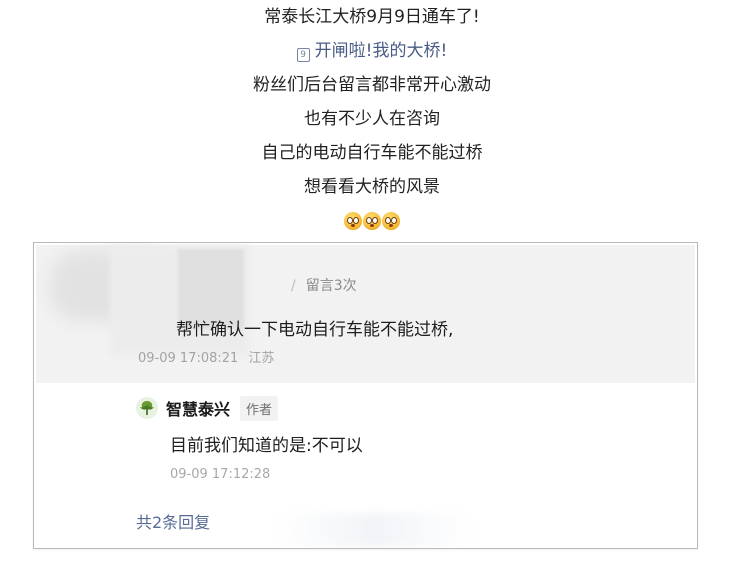 The width and height of the screenshot is (744, 565). What do you see at coordinates (259, 408) in the screenshot?
I see `author-badge: 作者` at bounding box center [259, 408].